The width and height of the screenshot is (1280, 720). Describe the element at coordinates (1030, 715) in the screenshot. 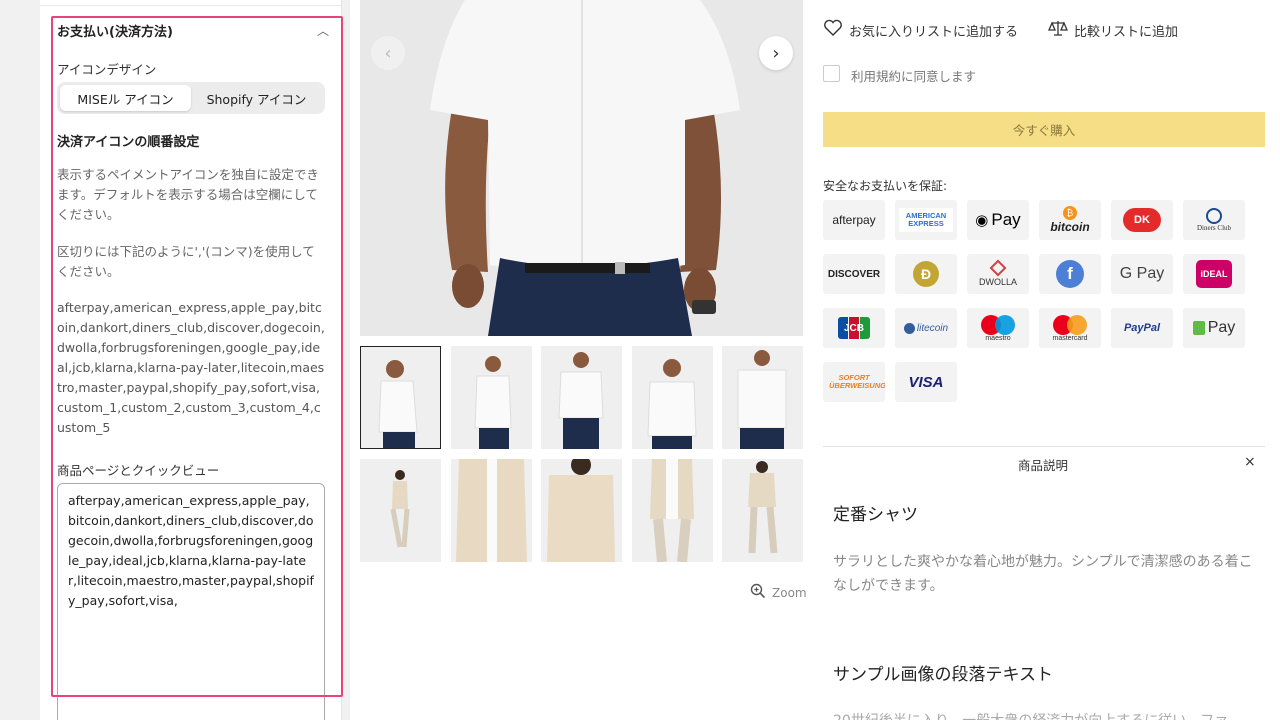

I see `paragraph-text: 20世紀後半に入り、一般大衆の経済力が向上するに従い、ファ` at that location.